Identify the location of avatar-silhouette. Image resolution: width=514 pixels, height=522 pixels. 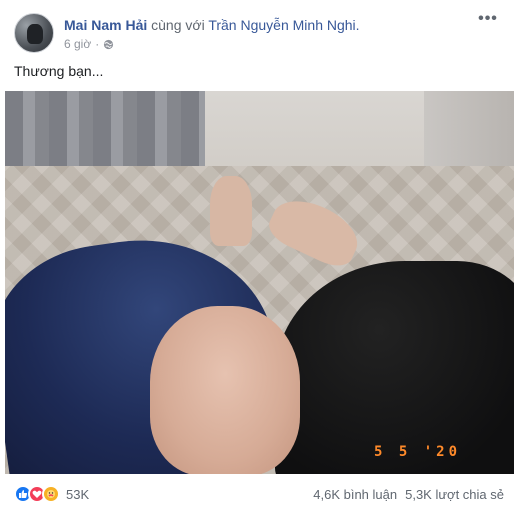
(35, 34).